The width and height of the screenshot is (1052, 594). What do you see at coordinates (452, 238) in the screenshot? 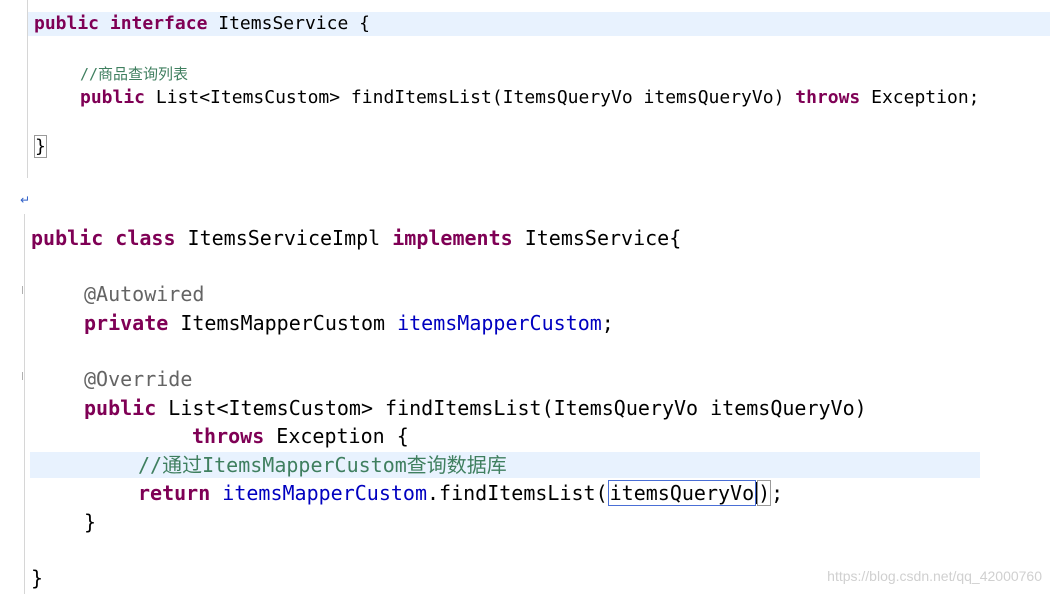
I see `keyword: implements` at bounding box center [452, 238].